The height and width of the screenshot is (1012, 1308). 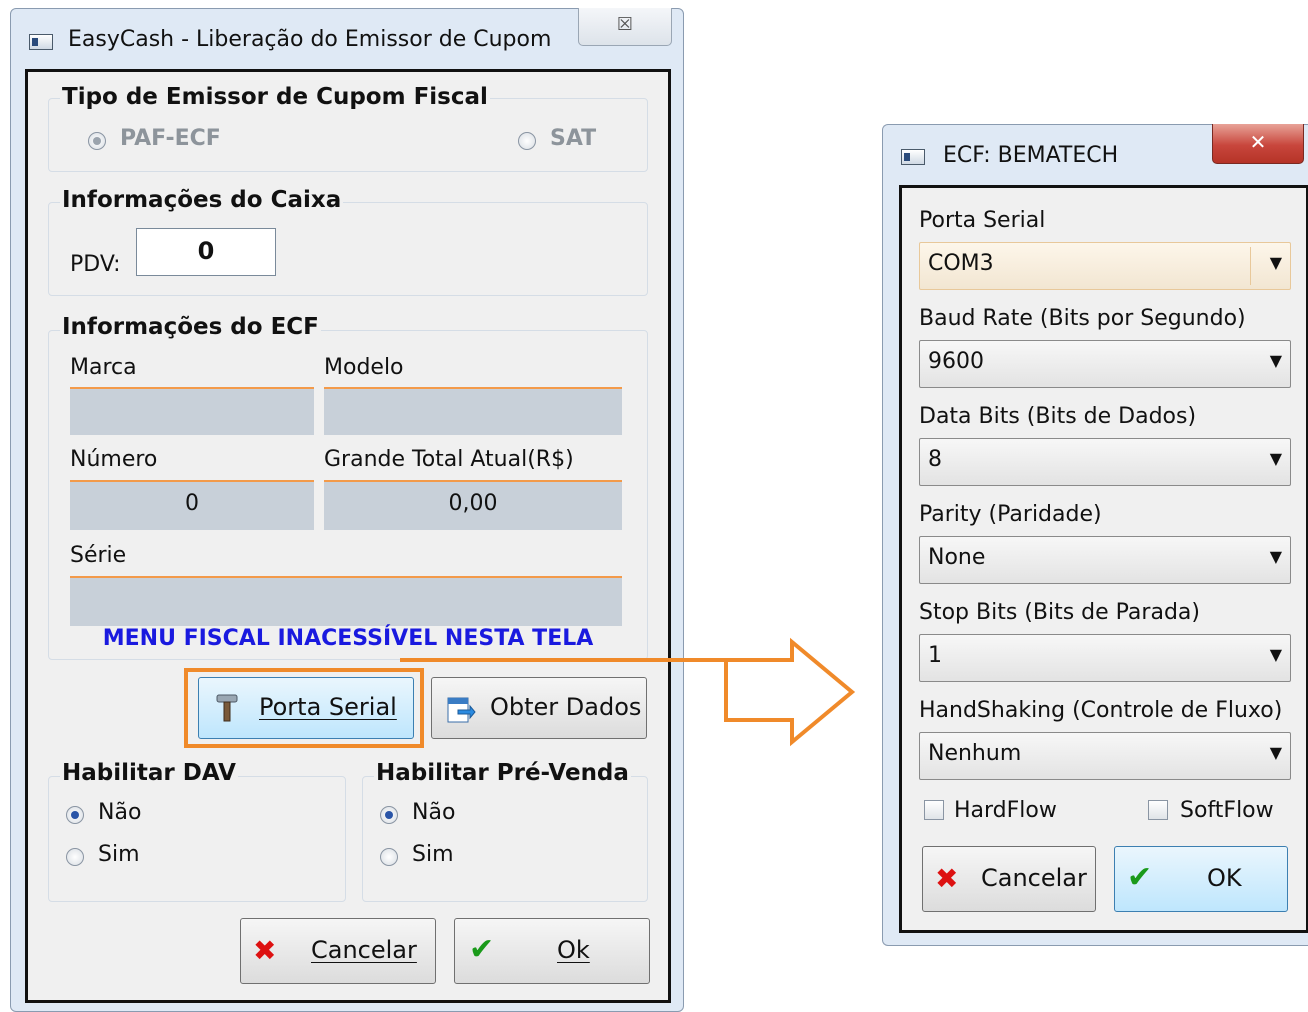 What do you see at coordinates (389, 815) in the screenshot?
I see `pre-venda-radio-nao` at bounding box center [389, 815].